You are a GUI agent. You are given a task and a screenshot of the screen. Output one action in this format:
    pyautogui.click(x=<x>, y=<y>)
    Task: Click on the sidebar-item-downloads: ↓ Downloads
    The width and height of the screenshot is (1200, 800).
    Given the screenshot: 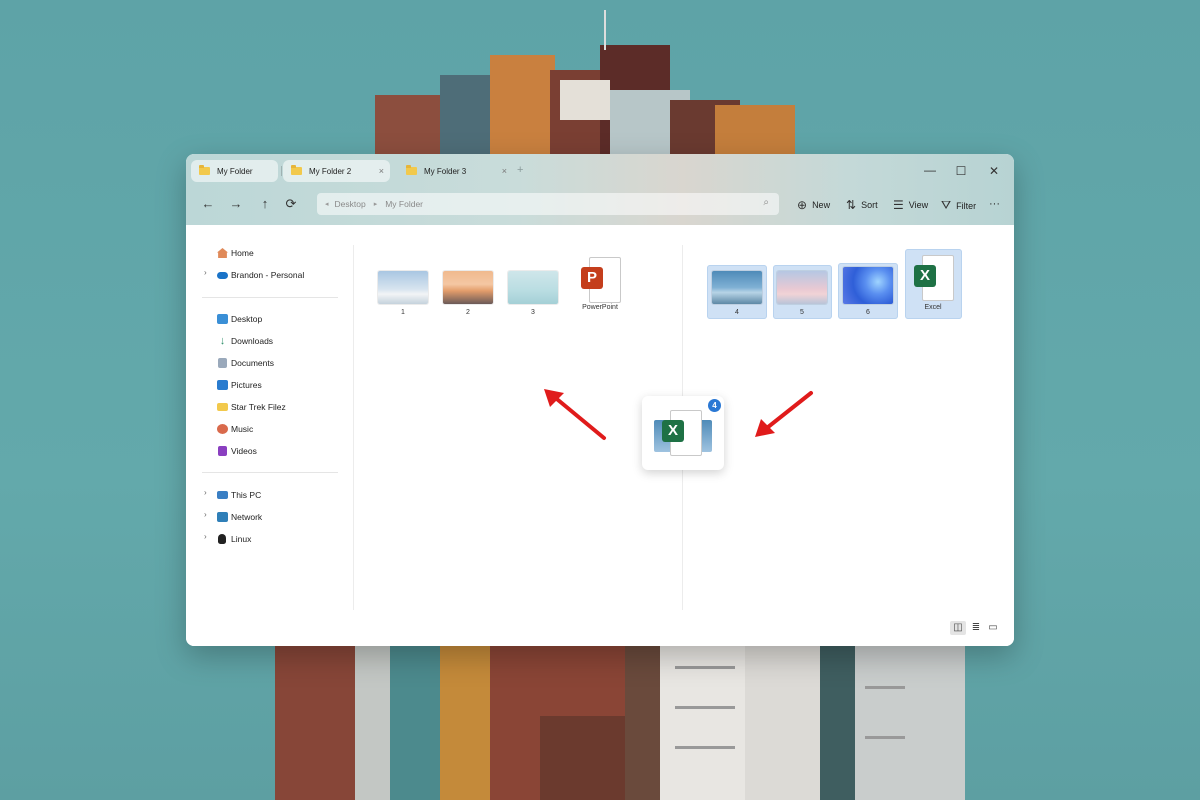 What is the action you would take?
    pyautogui.click(x=245, y=341)
    